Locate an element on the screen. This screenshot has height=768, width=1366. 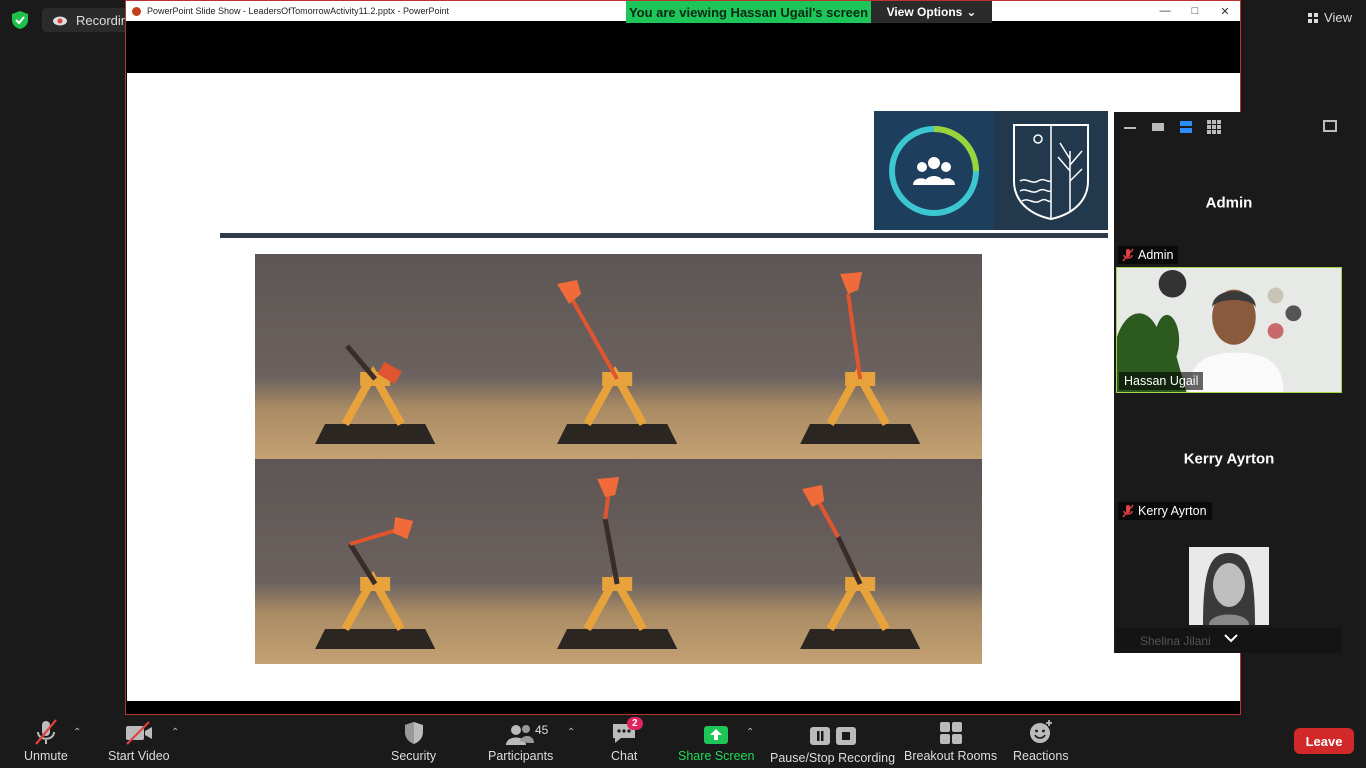
restore-panel-icon is located at coordinates (1330, 126).